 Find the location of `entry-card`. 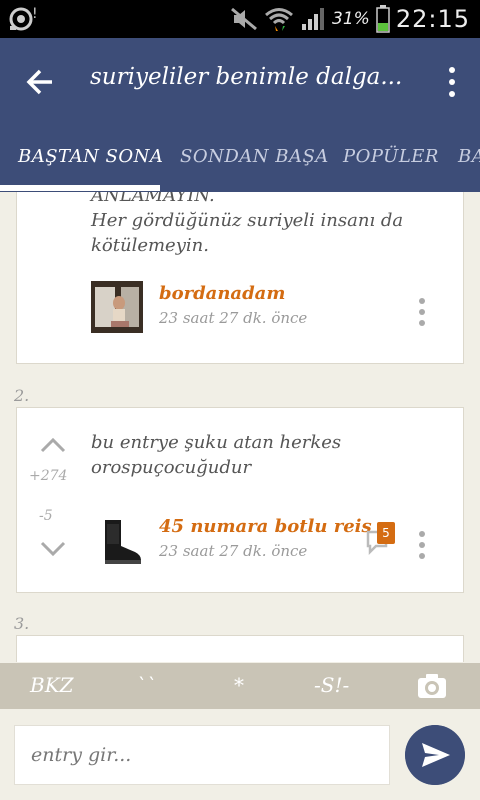

entry-card is located at coordinates (240, 648).